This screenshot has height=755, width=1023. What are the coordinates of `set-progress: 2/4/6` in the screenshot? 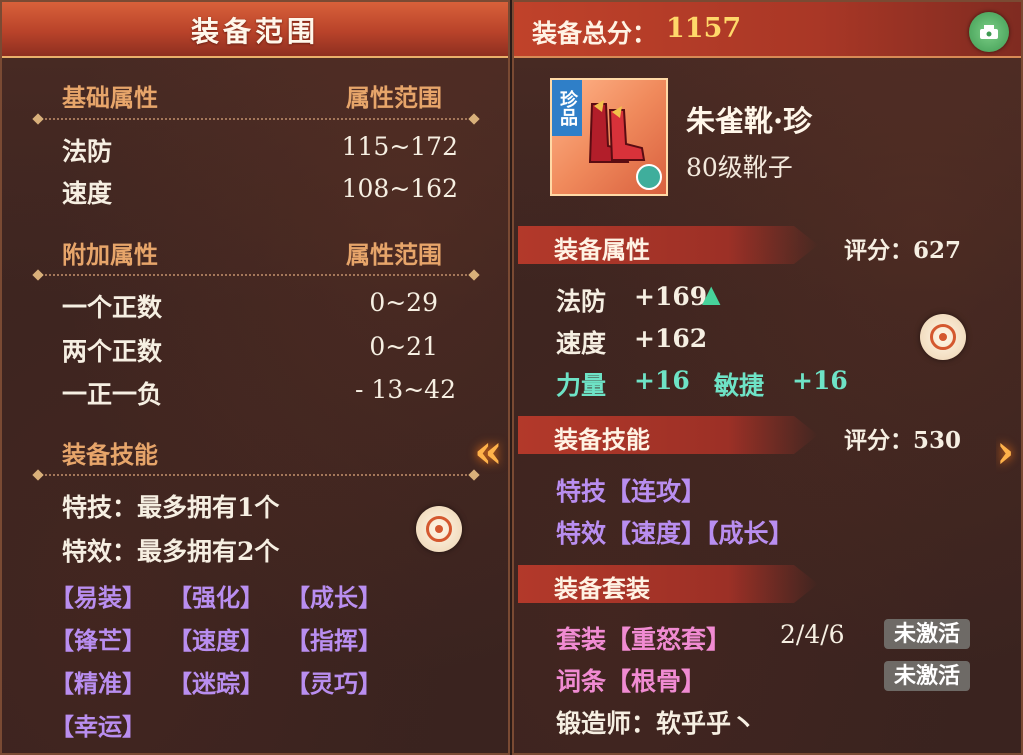 It's located at (812, 634).